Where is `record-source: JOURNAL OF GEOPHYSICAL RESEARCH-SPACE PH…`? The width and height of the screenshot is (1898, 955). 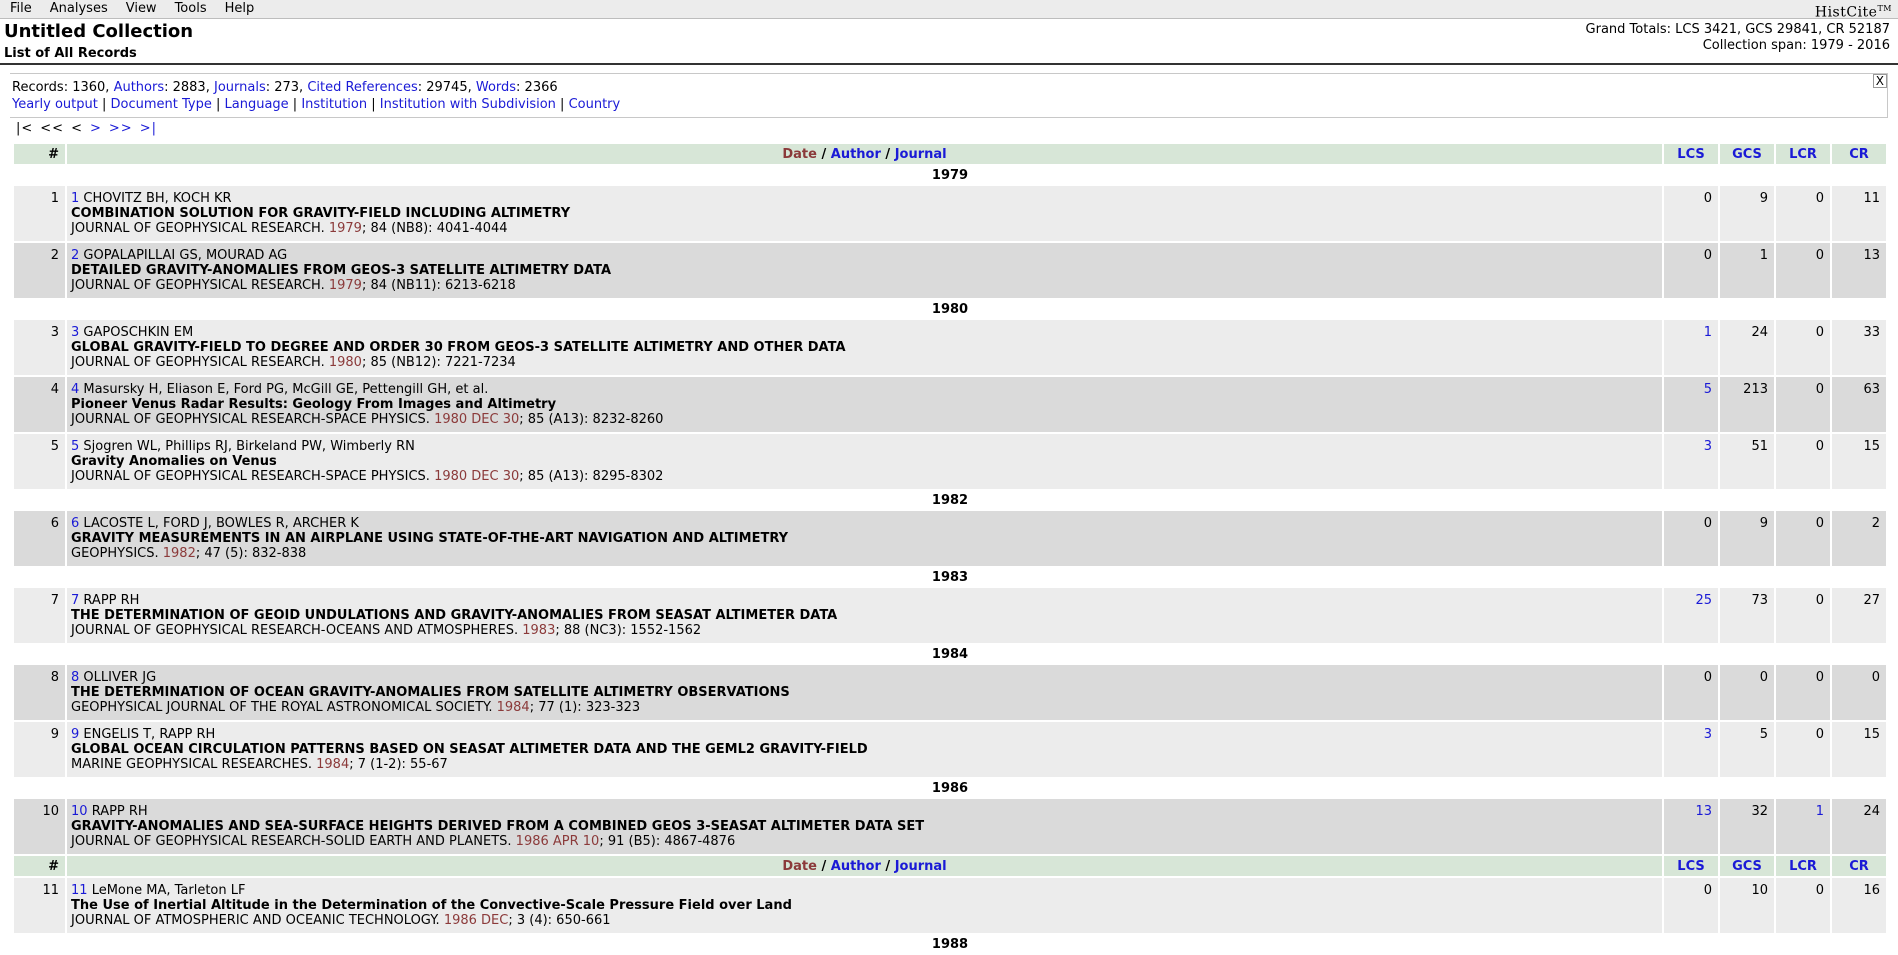
record-source: JOURNAL OF GEOPHYSICAL RESEARCH-SPACE PH… is located at coordinates (864, 419).